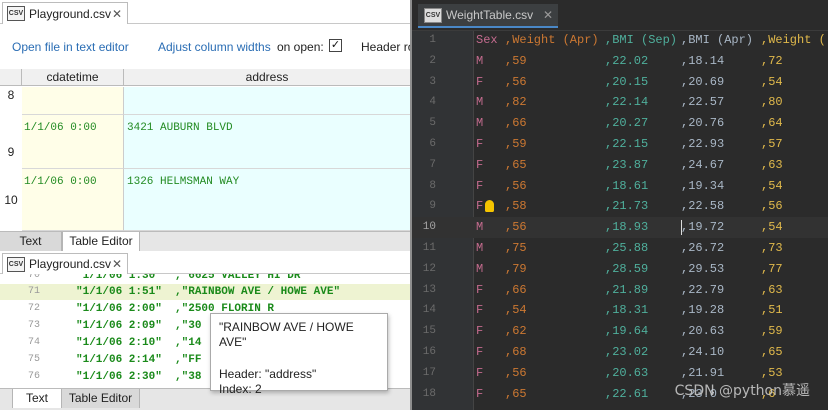  What do you see at coordinates (703, 227) in the screenshot?
I see `csv-field: ,19.72` at bounding box center [703, 227].